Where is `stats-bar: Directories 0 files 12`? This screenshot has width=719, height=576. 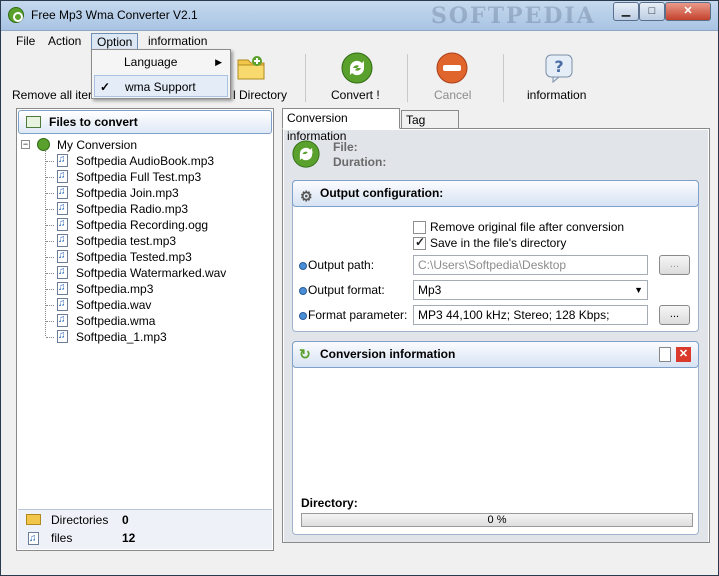 stats-bar: Directories 0 files 12 is located at coordinates (145, 529).